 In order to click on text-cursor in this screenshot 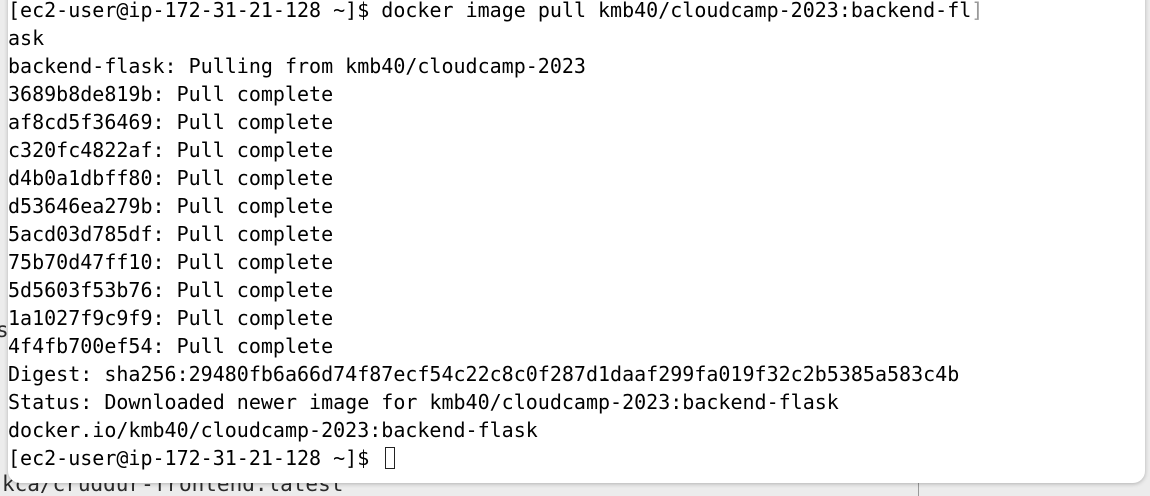, I will do `click(390, 458)`.